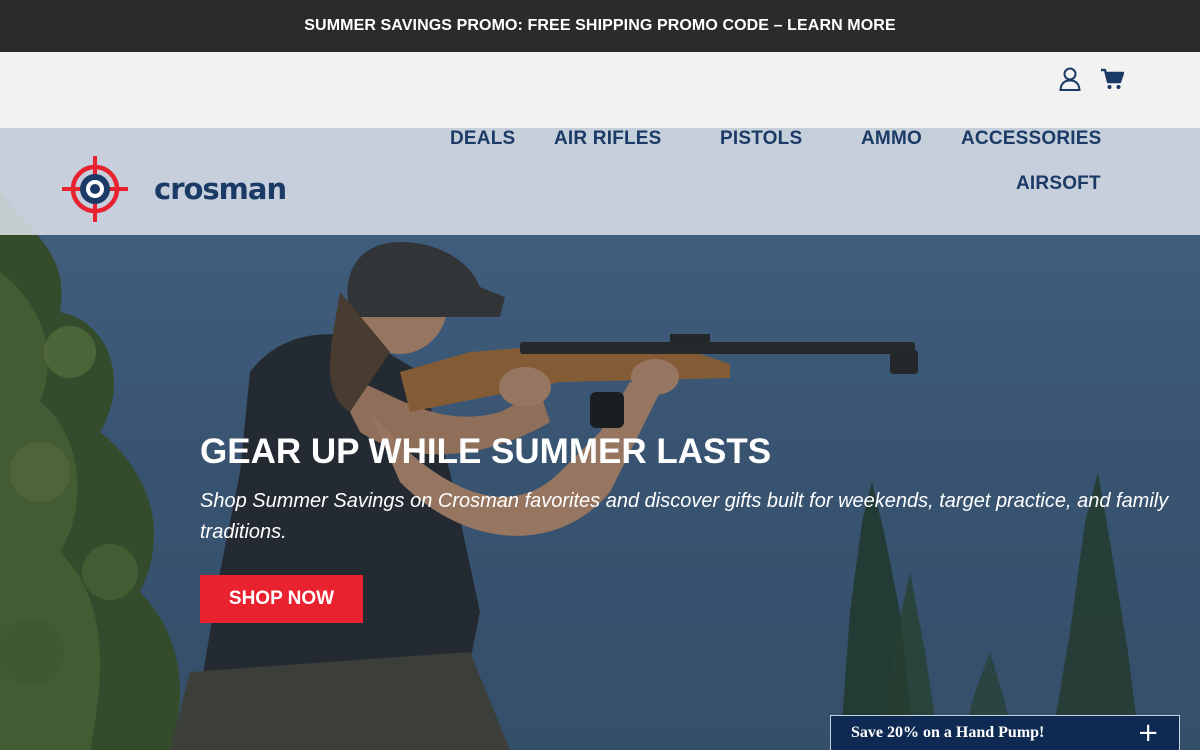 The height and width of the screenshot is (750, 1200). Describe the element at coordinates (891, 139) in the screenshot. I see `nav-ammo: AMMO` at that location.